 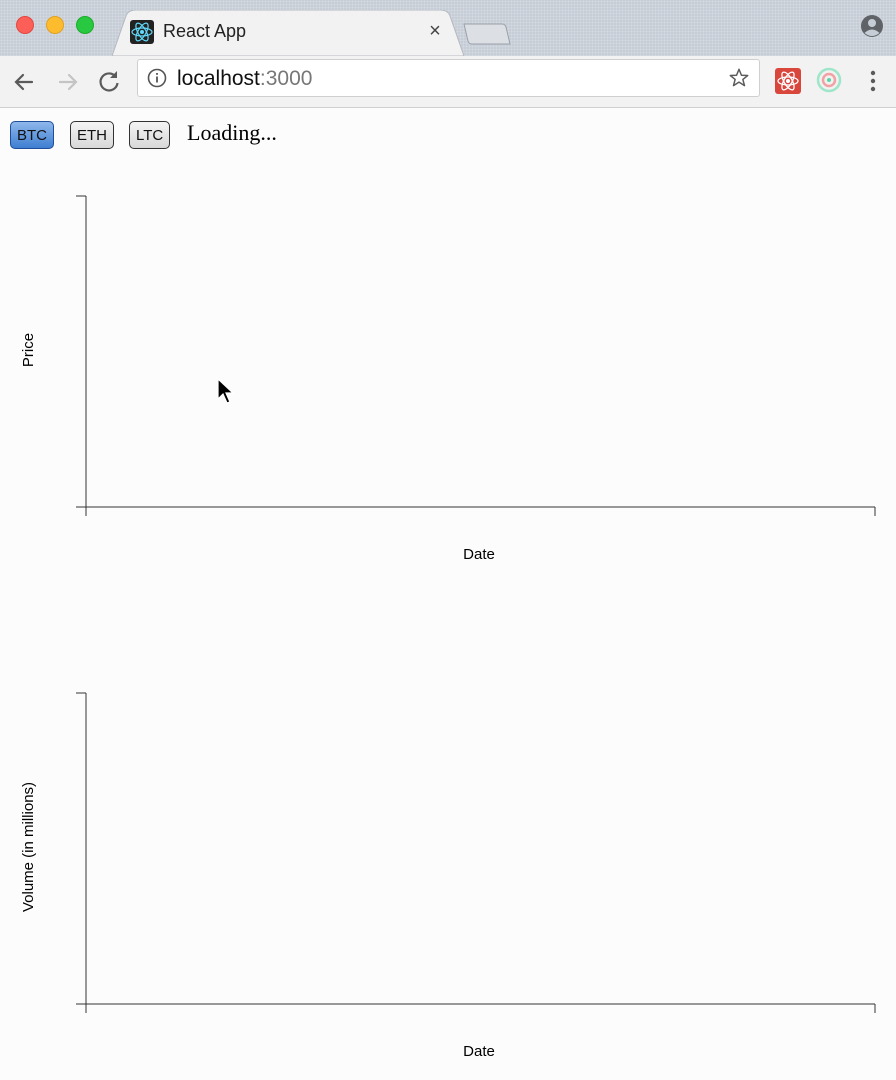 I want to click on mouse-pointer-icon, so click(x=226, y=391).